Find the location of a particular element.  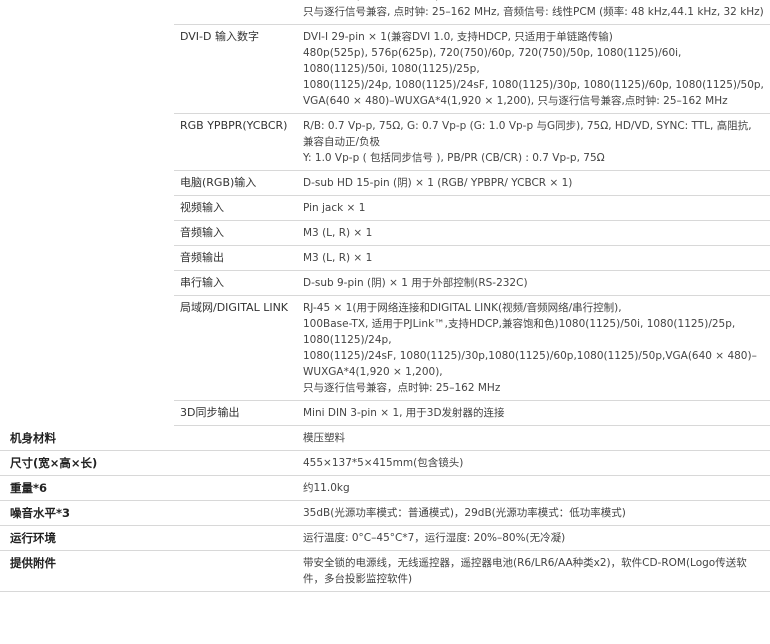

spec-value-line: 455×137*5×415mm(包含镜头) is located at coordinates (383, 463).